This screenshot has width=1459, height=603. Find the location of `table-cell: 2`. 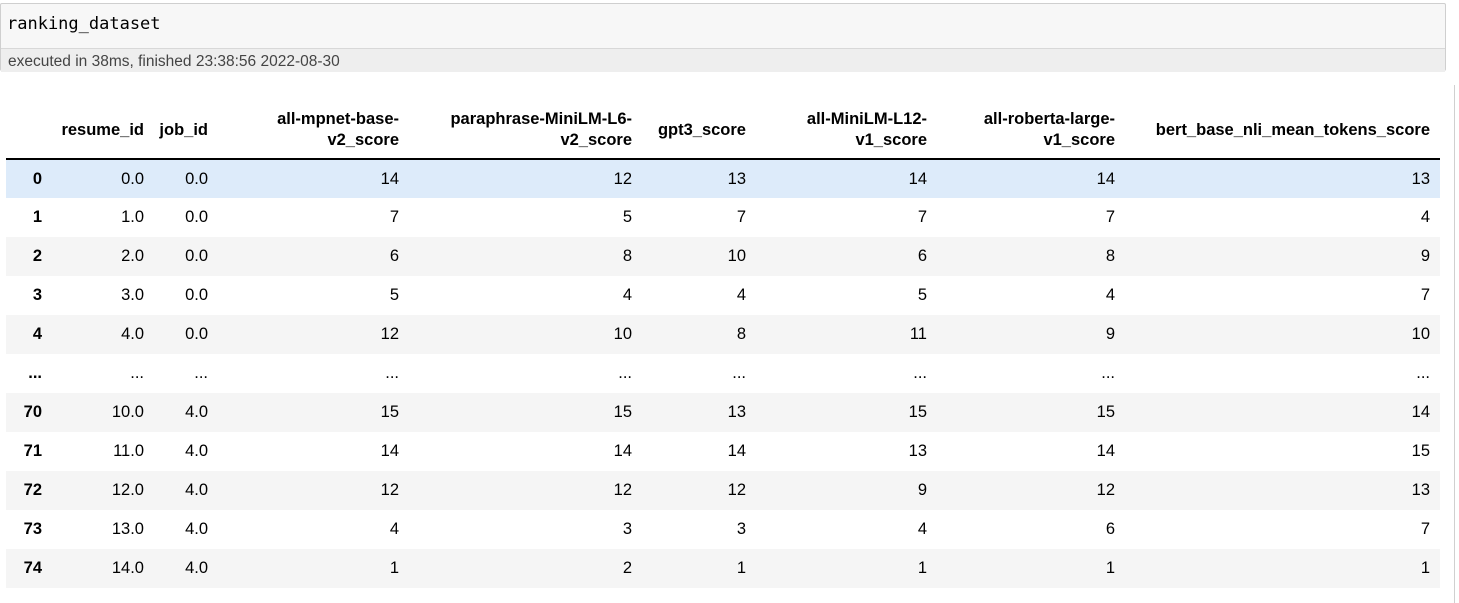

table-cell: 2 is located at coordinates (627, 568).